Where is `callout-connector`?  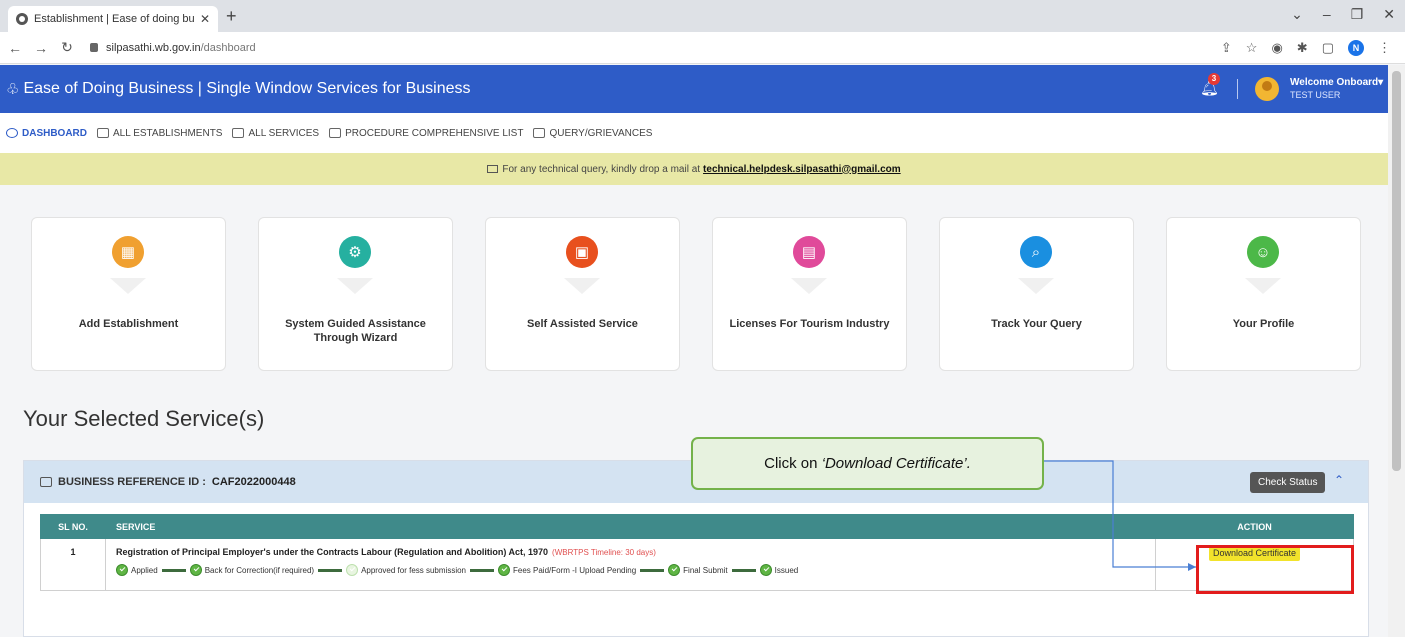
callout-connector is located at coordinates (1120, 515).